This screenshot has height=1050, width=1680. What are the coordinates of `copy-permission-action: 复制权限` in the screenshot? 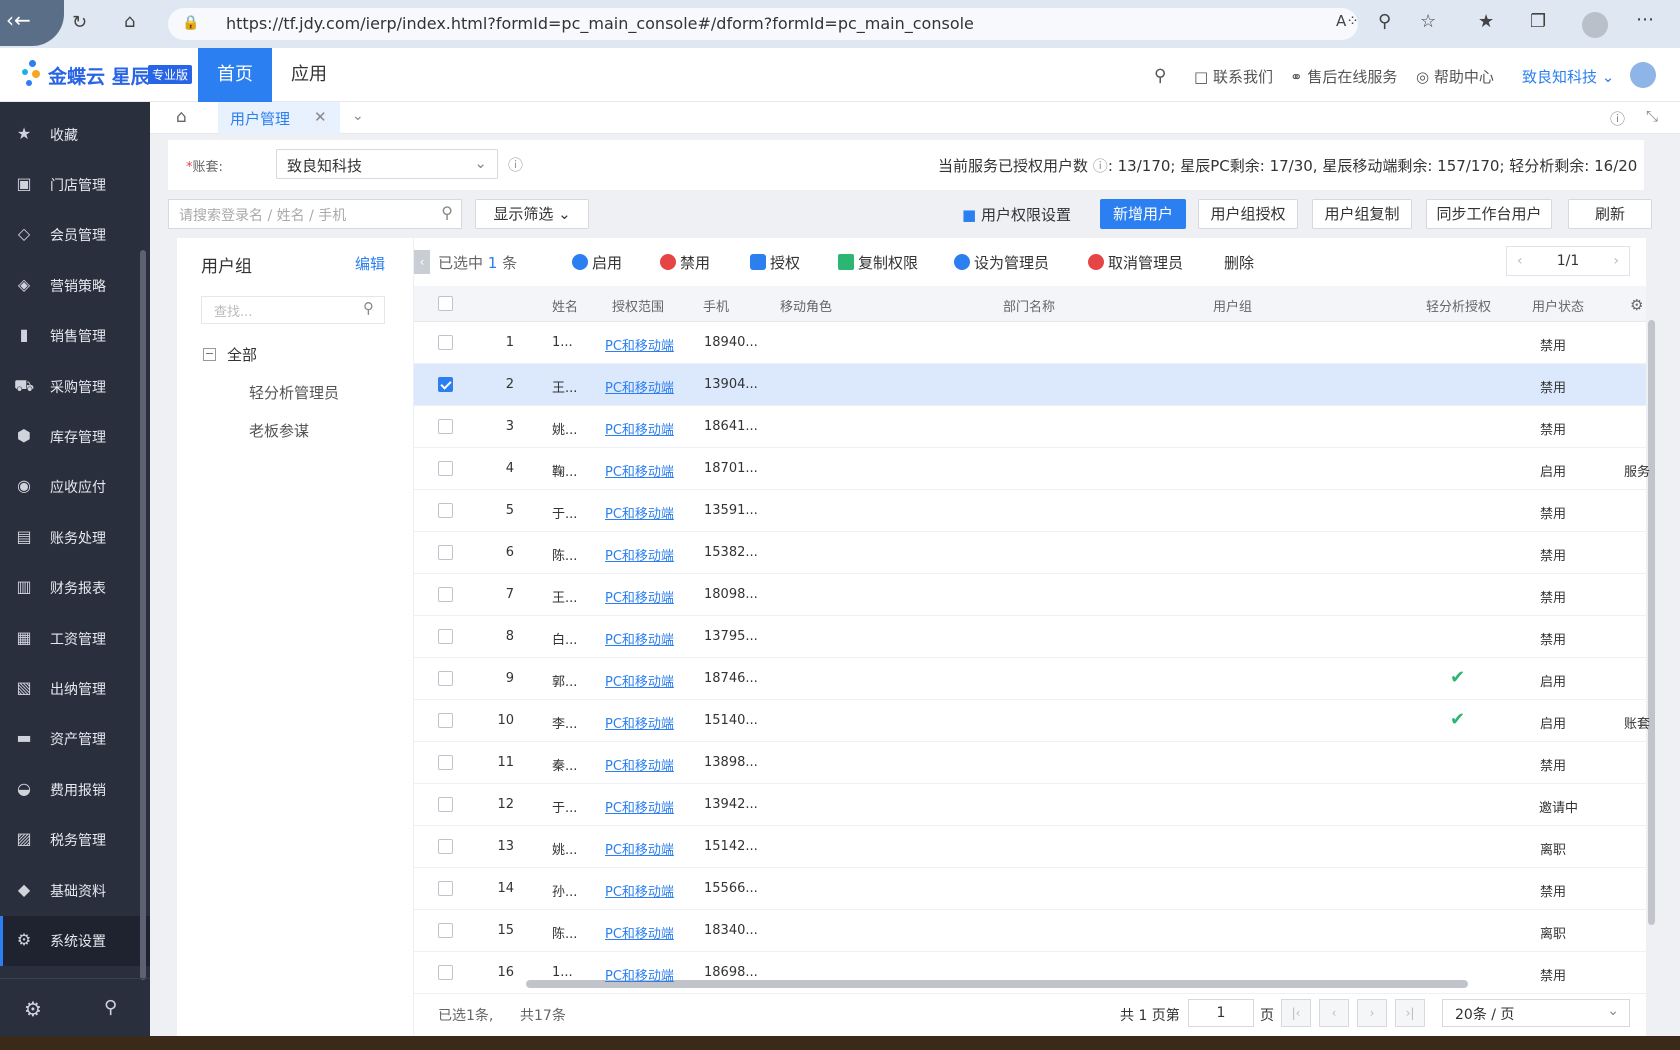 It's located at (878, 262).